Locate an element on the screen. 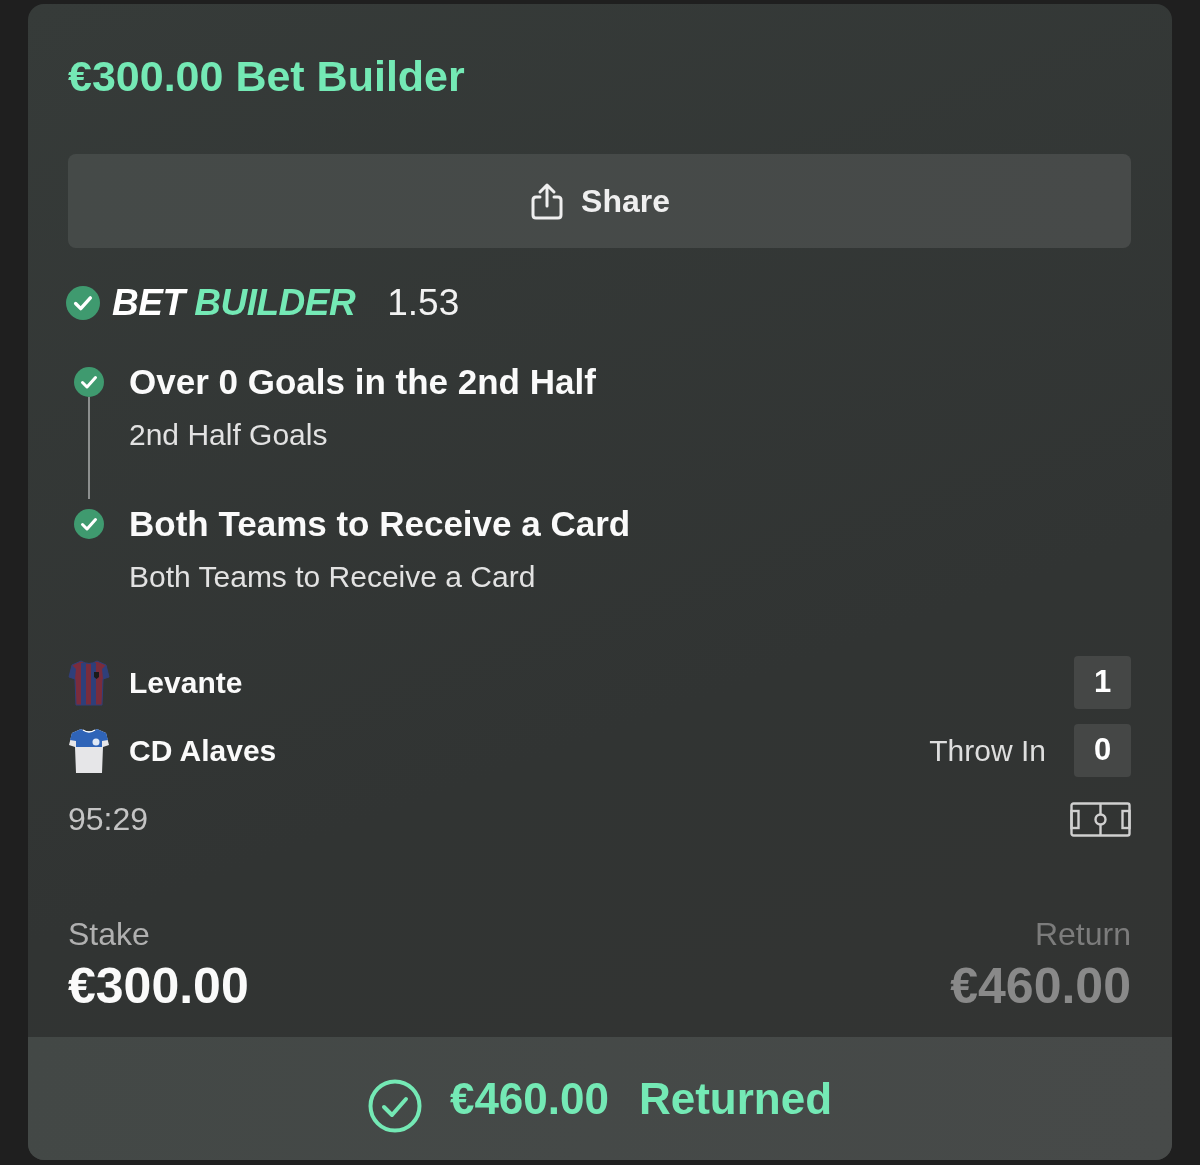 The image size is (1200, 1165). share-button: Share is located at coordinates (599, 201).